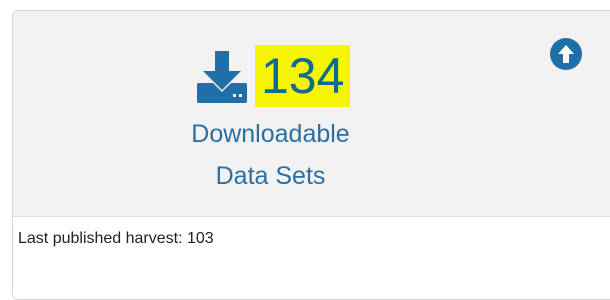 This screenshot has width=610, height=300. I want to click on dataset-count: 134, so click(303, 76).